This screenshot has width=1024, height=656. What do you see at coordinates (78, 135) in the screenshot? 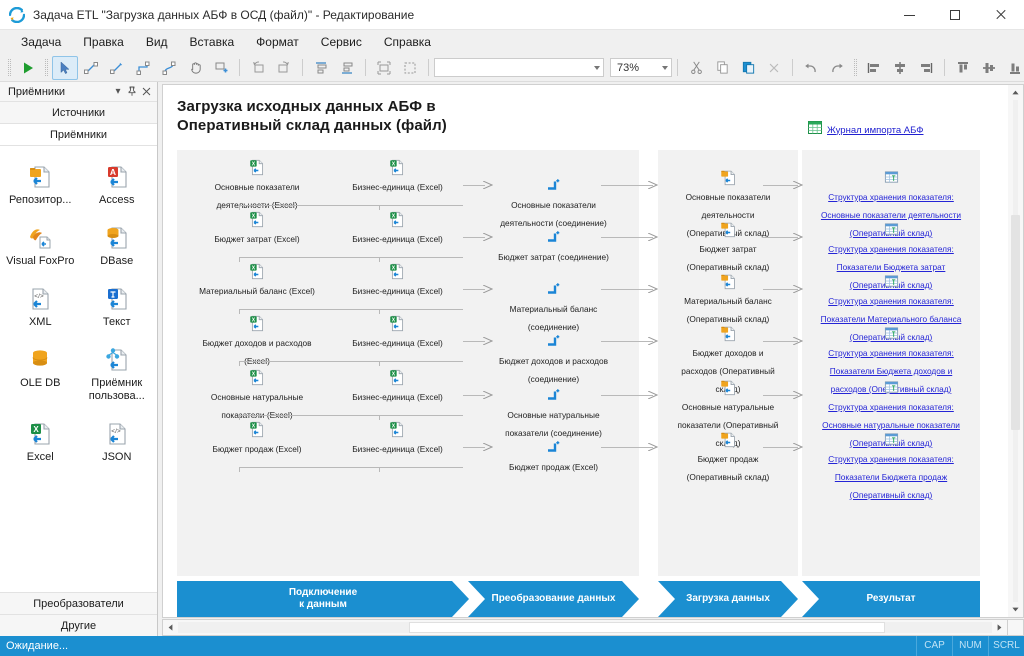
I see `tab-receivers: Приёмники` at bounding box center [78, 135].